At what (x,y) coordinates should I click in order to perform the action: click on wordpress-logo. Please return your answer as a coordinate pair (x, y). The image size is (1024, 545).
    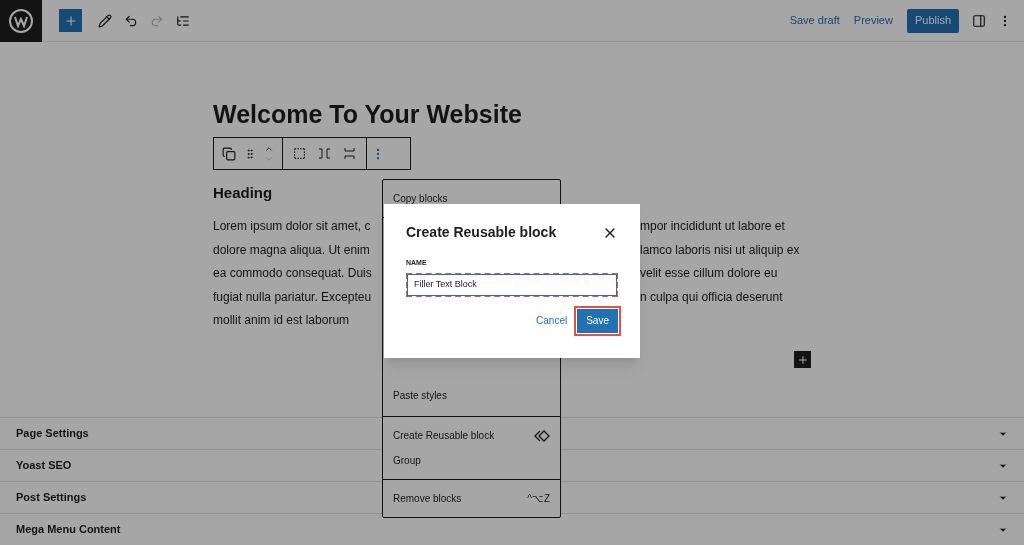
    Looking at the image, I should click on (21, 21).